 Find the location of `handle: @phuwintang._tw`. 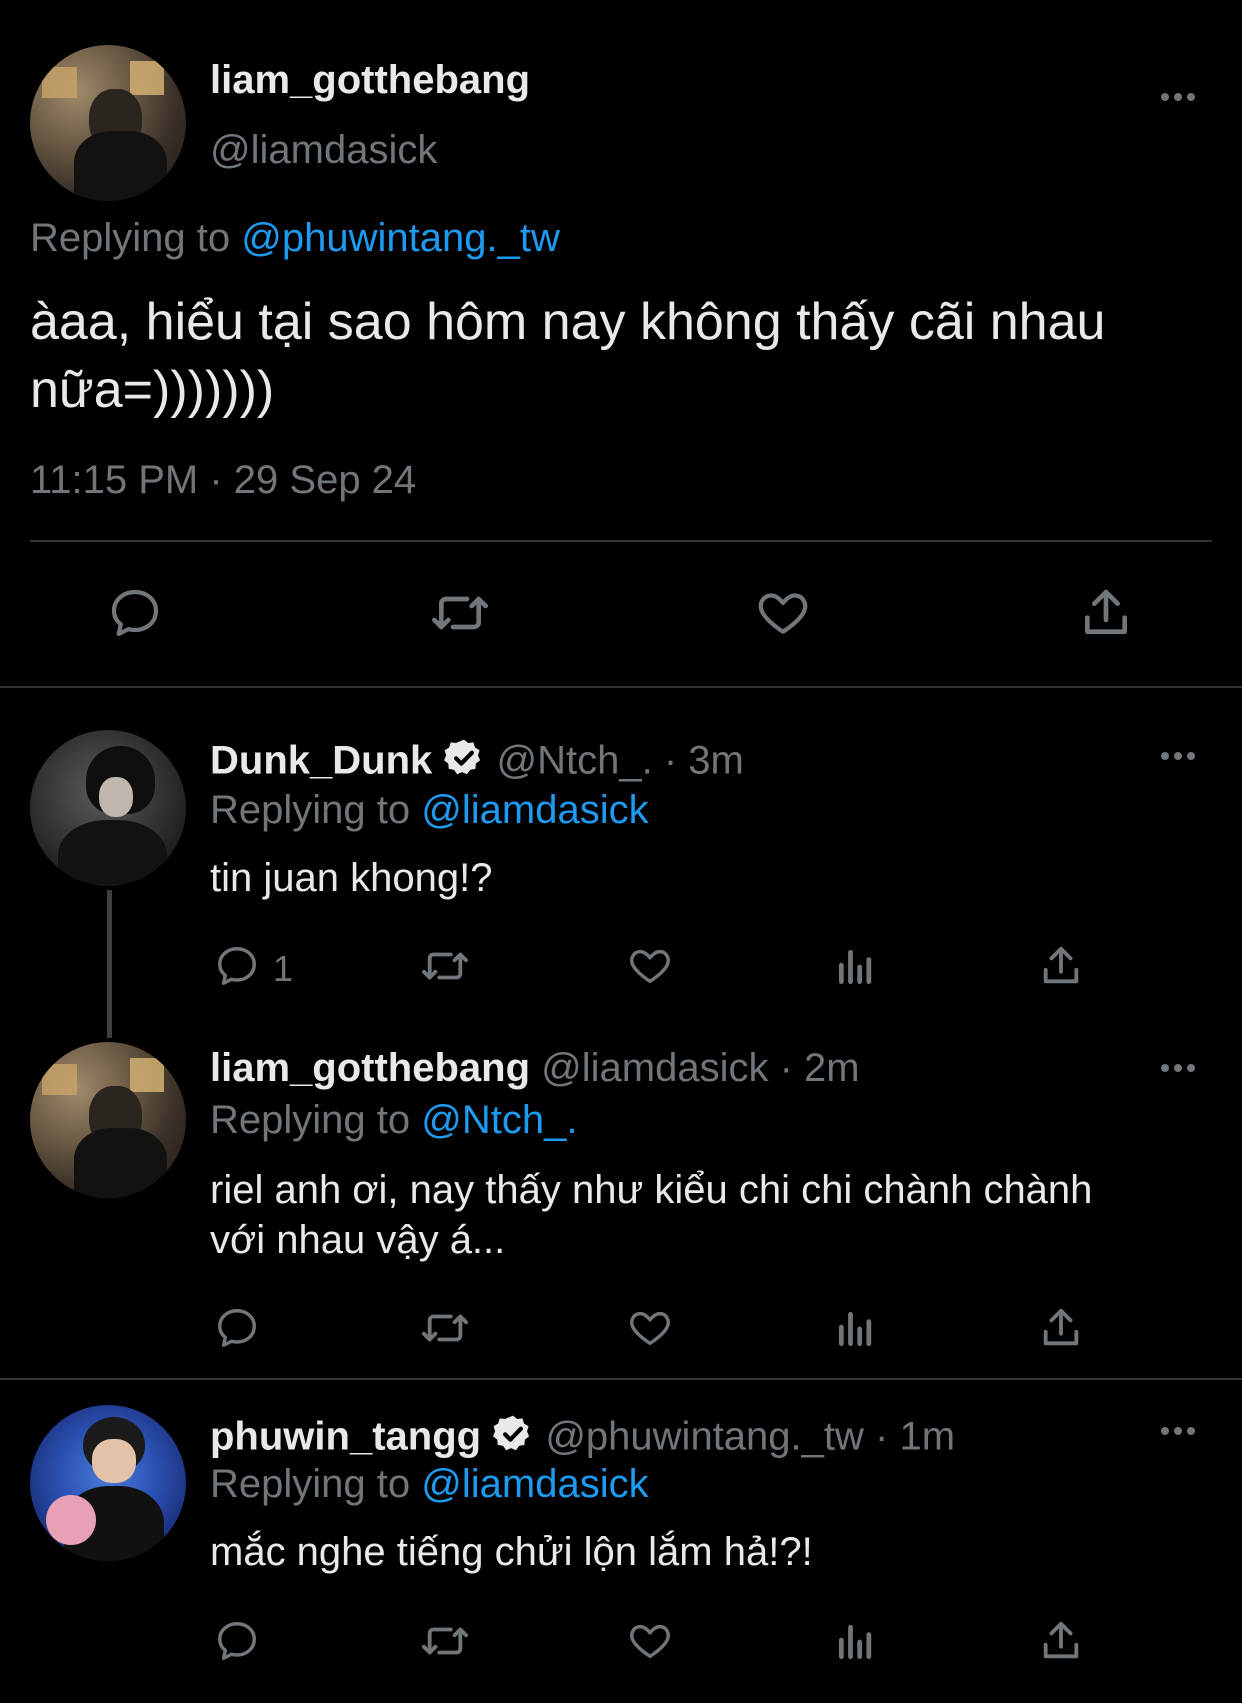

handle: @phuwintang._tw is located at coordinates (704, 1437).